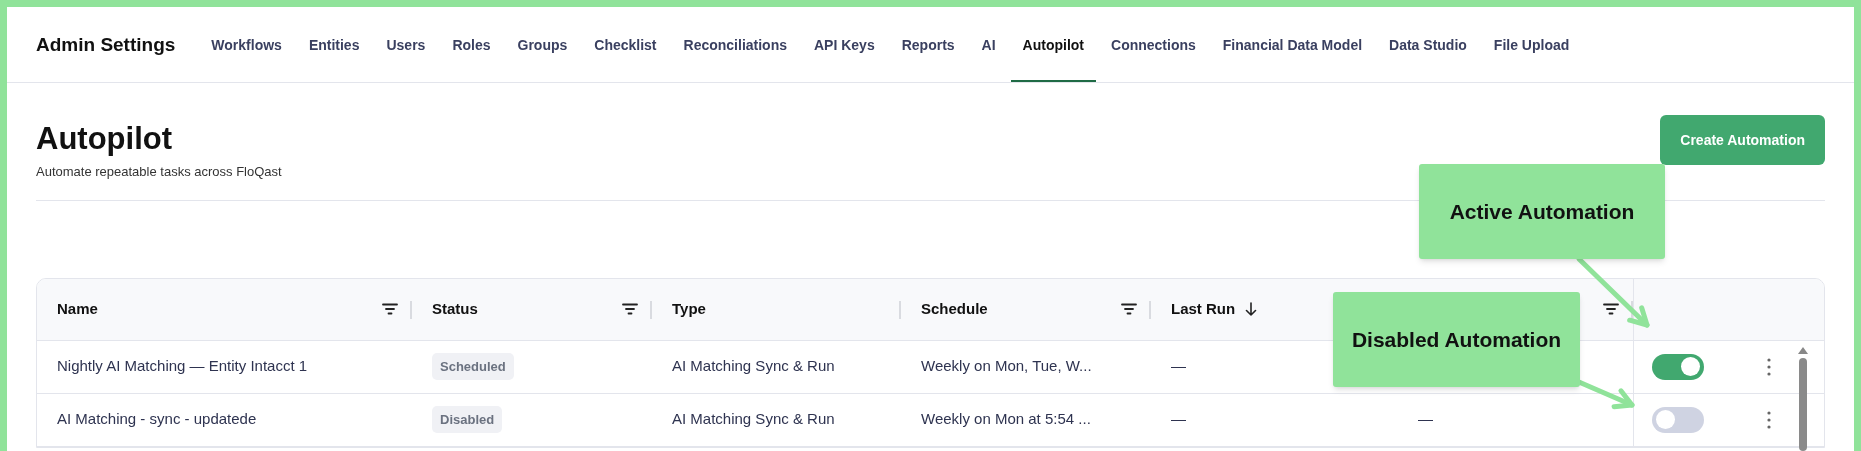 The image size is (1861, 451). I want to click on nav-tab: Autopilot, so click(1053, 57).